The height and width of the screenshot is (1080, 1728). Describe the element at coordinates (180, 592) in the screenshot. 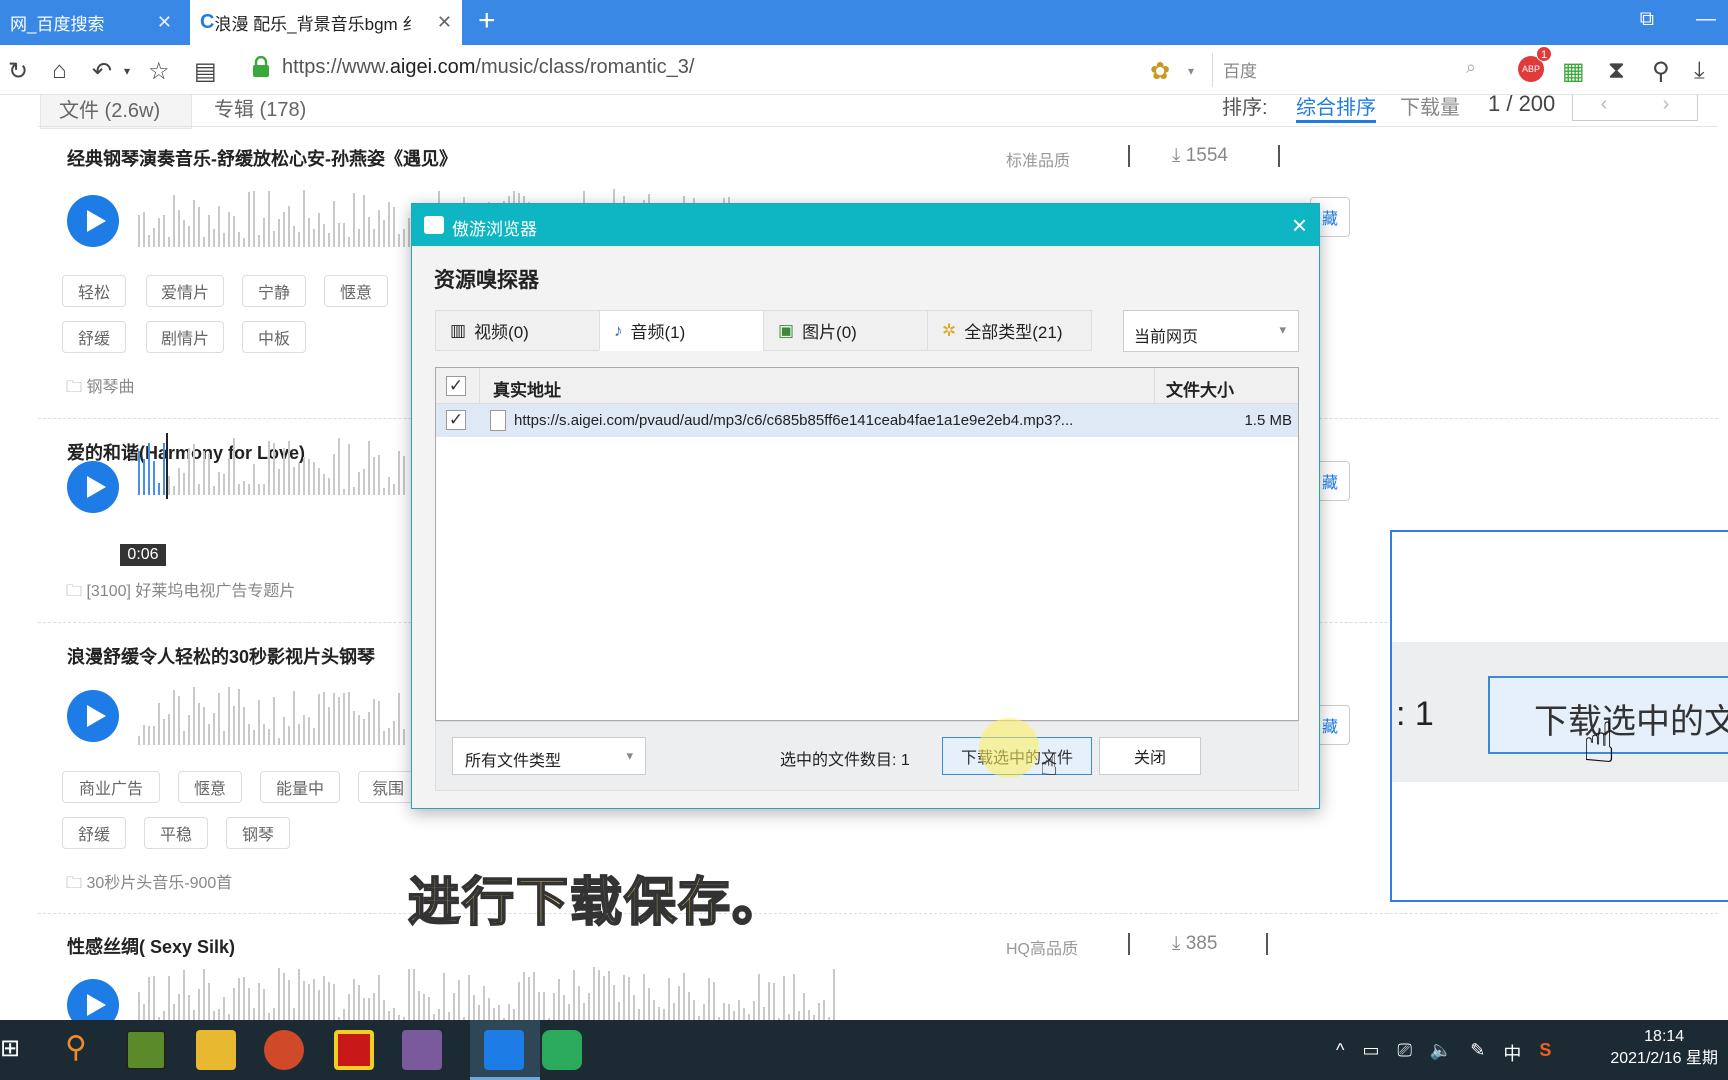

I see `category: 🗀 [3100] 好莱坞电视广告专题片` at that location.